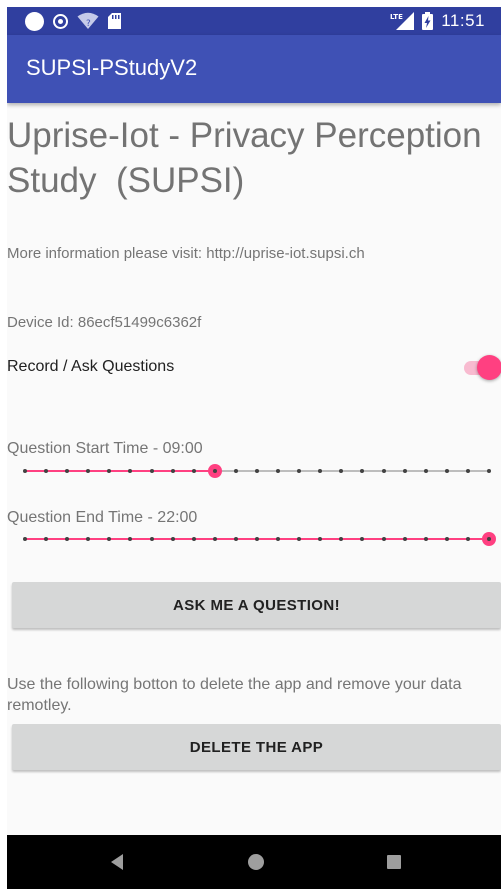  Describe the element at coordinates (254, 21) in the screenshot. I see `status-bar: ? LTE 11:51` at that location.